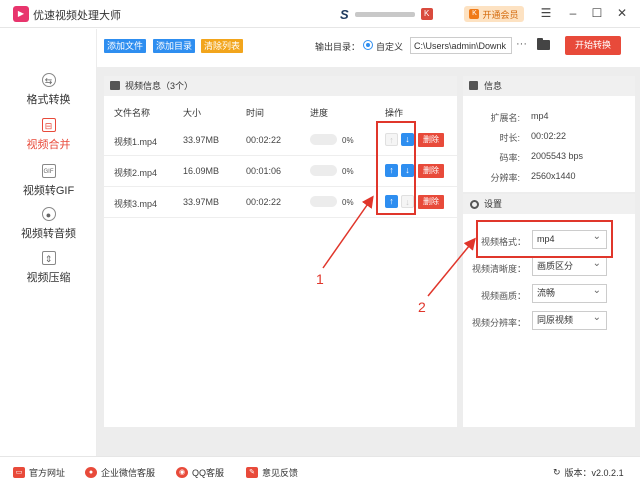 Image resolution: width=640 pixels, height=486 pixels. Describe the element at coordinates (182, 472) in the screenshot. I see `qq-icon: ◉` at that location.